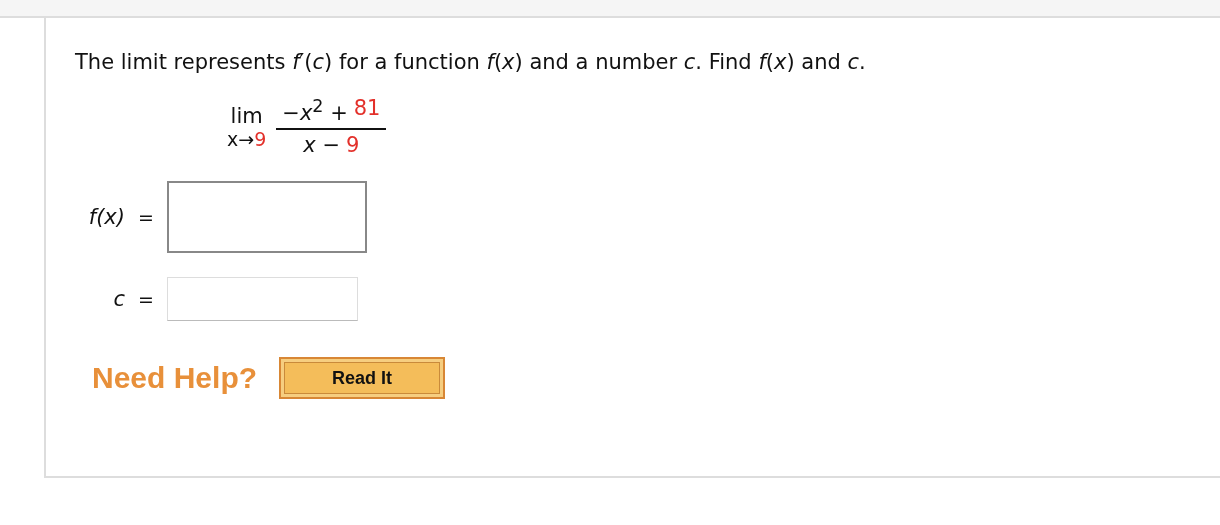 This screenshot has width=1220, height=525. What do you see at coordinates (471, 62) in the screenshot?
I see `question-text: The limit represents f′(c) for a function f(x) and a number c. Find f(x) and c.` at bounding box center [471, 62].